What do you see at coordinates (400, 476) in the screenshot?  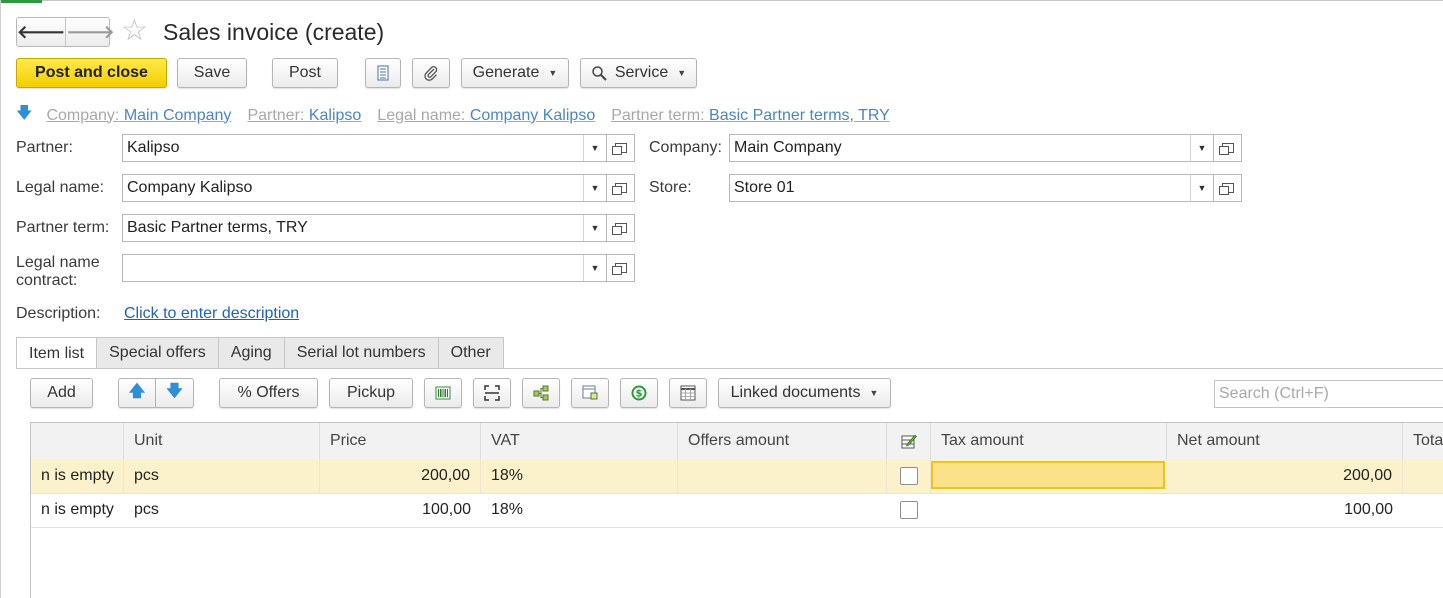 I see `cell-price: 200,00` at bounding box center [400, 476].